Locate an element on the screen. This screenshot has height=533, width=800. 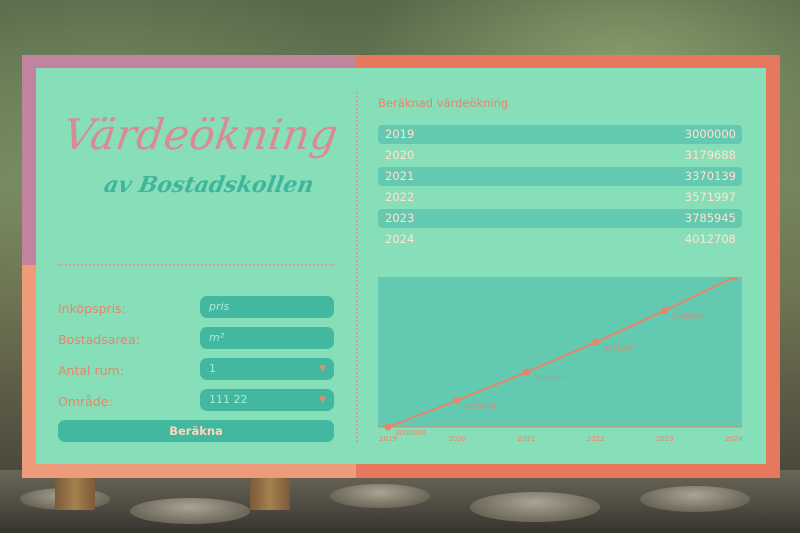
table-row: 2020 3179688 is located at coordinates (560, 155).